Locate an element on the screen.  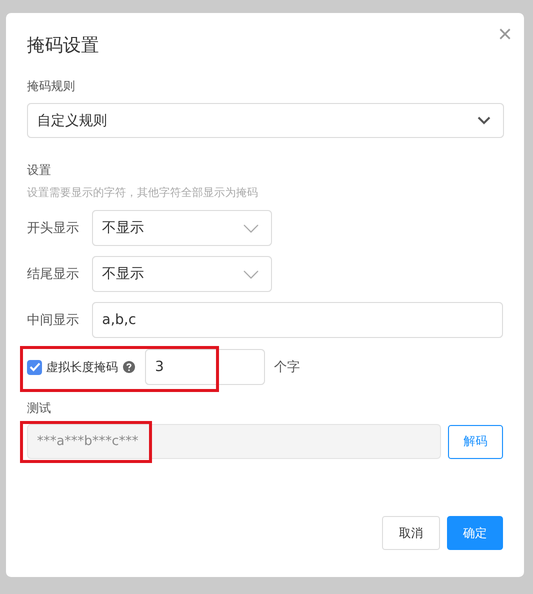
cancel-button: 取消 is located at coordinates (411, 533).